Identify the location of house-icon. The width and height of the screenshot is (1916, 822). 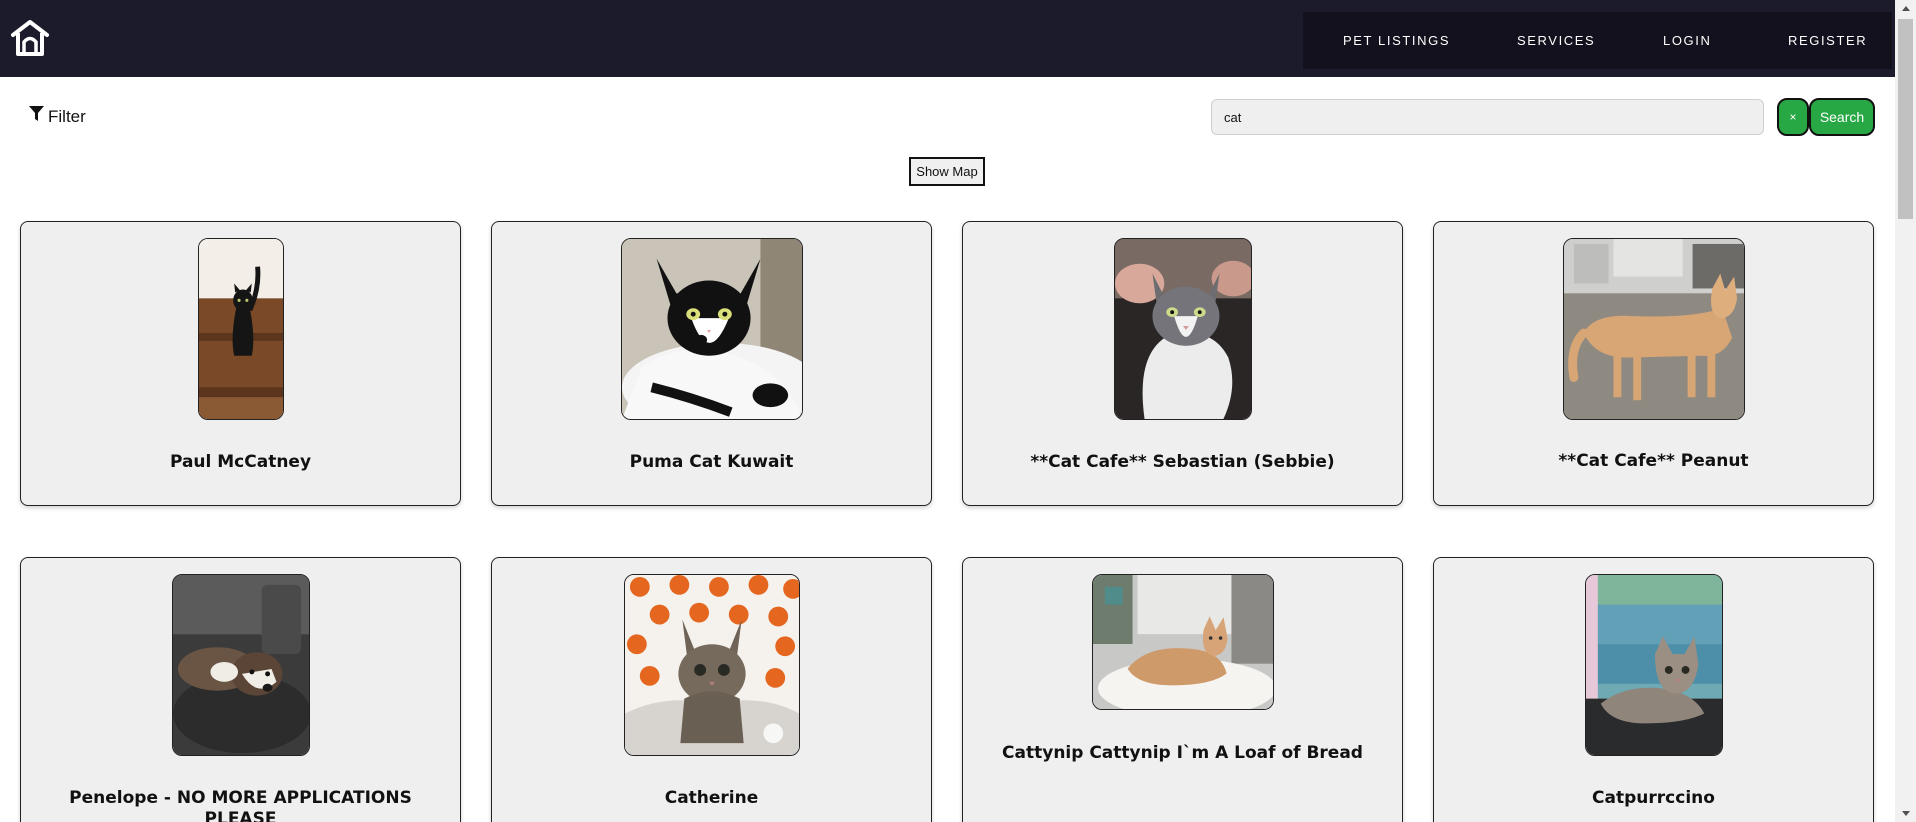
(30, 38).